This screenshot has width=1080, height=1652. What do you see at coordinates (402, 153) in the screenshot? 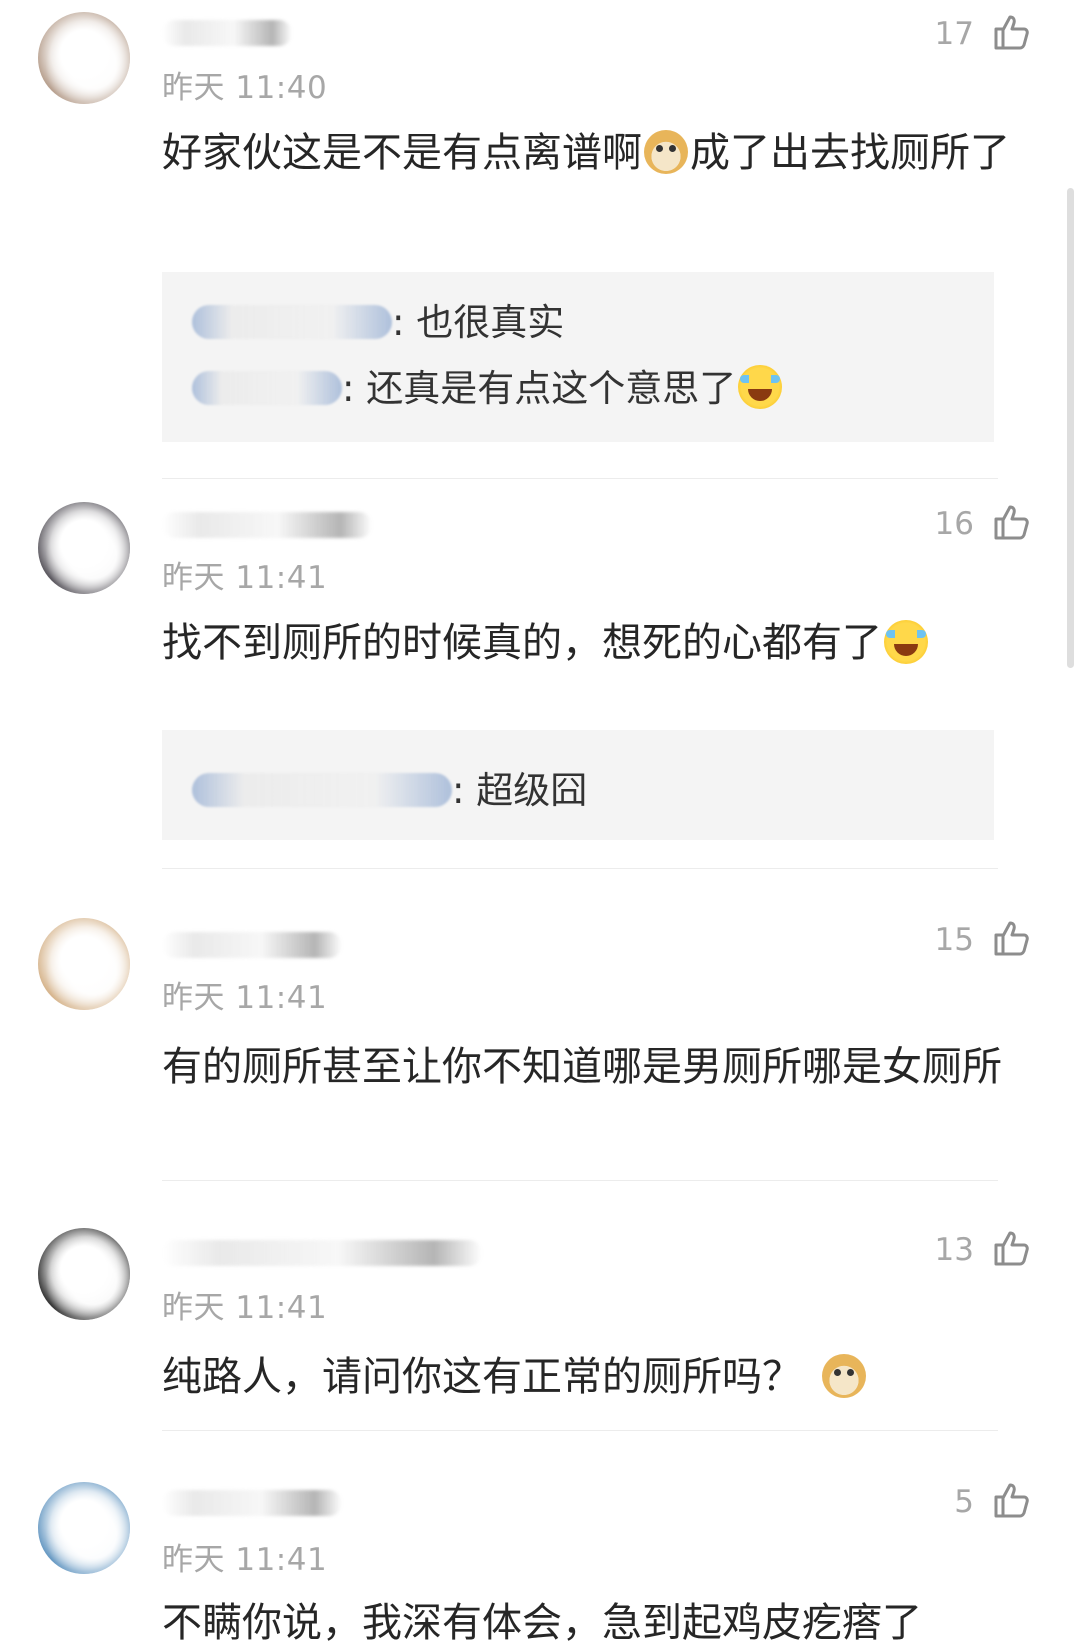
I see `comment-text-part: 好家伙这是不是有点离谱啊` at bounding box center [402, 153].